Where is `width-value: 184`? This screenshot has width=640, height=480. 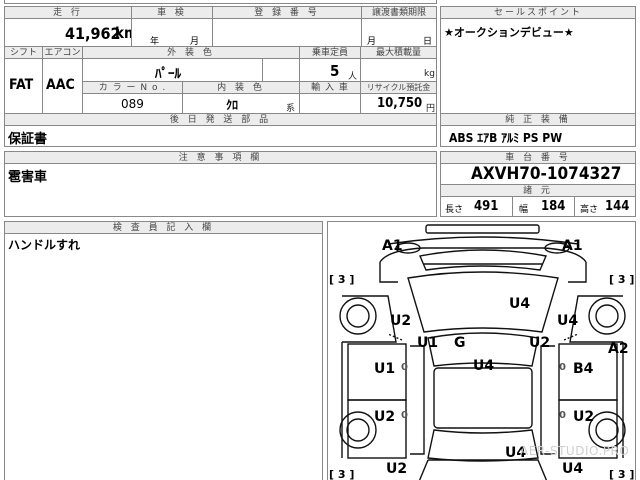 width-value: 184 is located at coordinates (553, 206).